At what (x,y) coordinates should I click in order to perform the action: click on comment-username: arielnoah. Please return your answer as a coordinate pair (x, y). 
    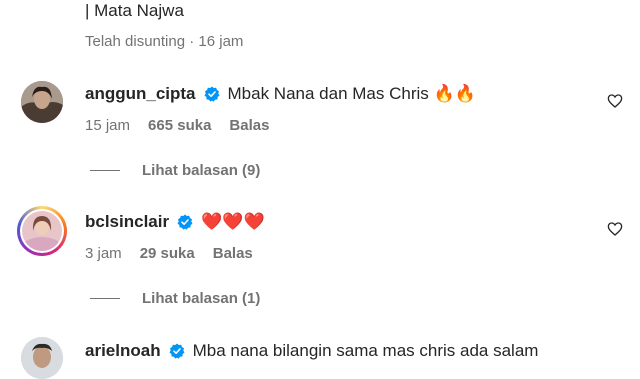
    Looking at the image, I should click on (123, 351).